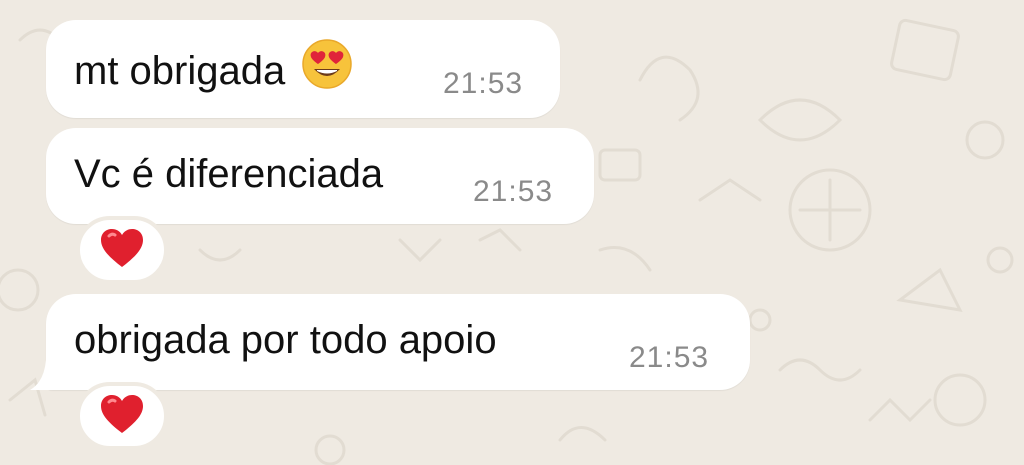 The image size is (1024, 465). What do you see at coordinates (285, 340) in the screenshot?
I see `message-text: obrigada por todo apoio` at bounding box center [285, 340].